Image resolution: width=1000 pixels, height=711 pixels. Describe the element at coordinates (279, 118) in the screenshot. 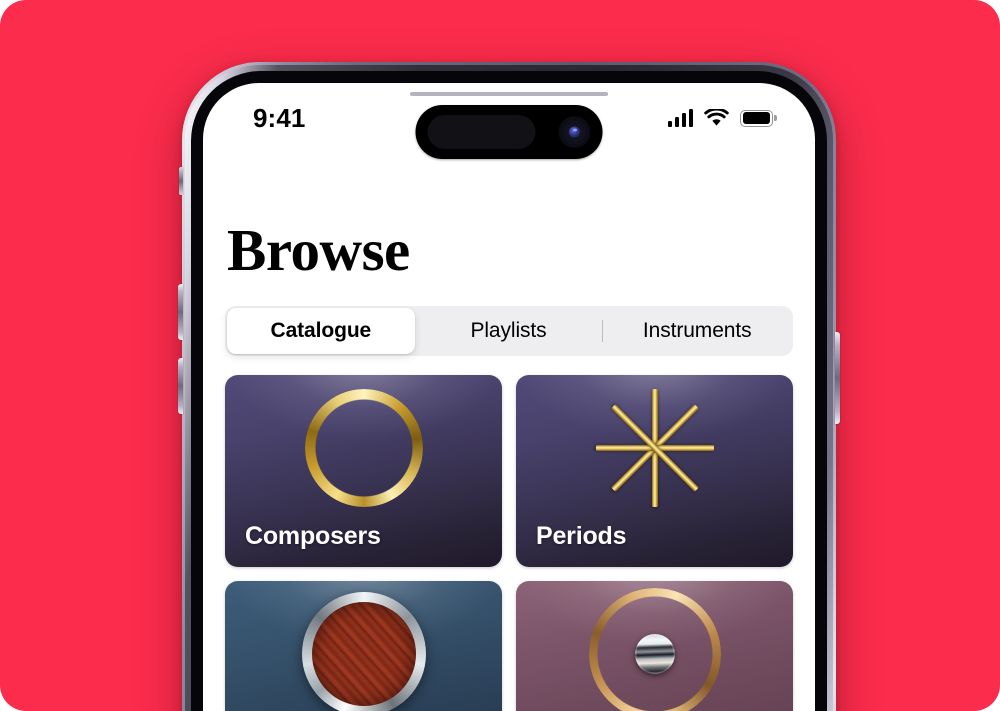

I see `status-bar-time: 9:41` at that location.